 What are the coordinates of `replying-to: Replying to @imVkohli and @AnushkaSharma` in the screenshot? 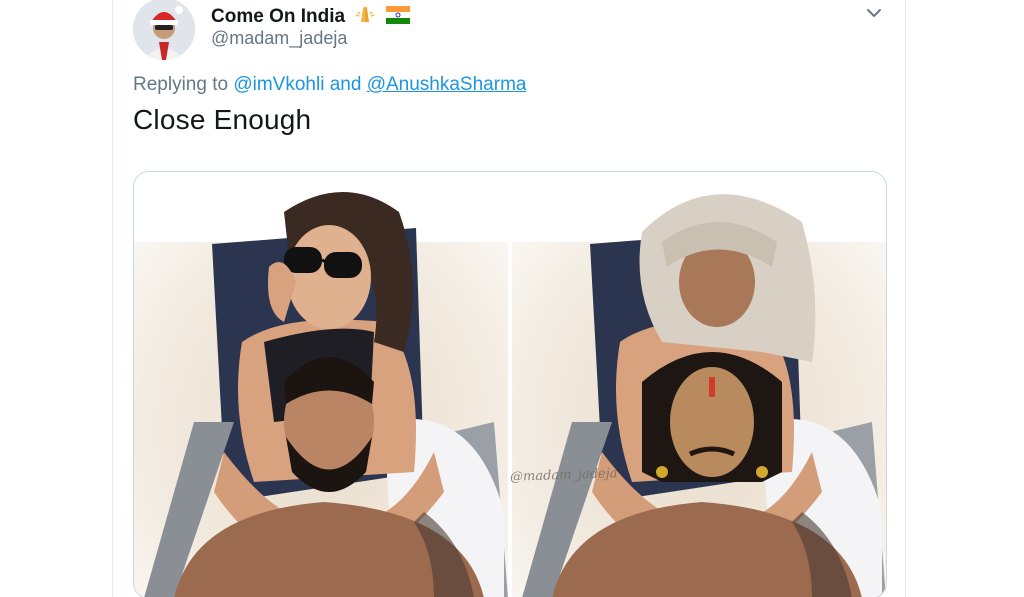 It's located at (329, 85).